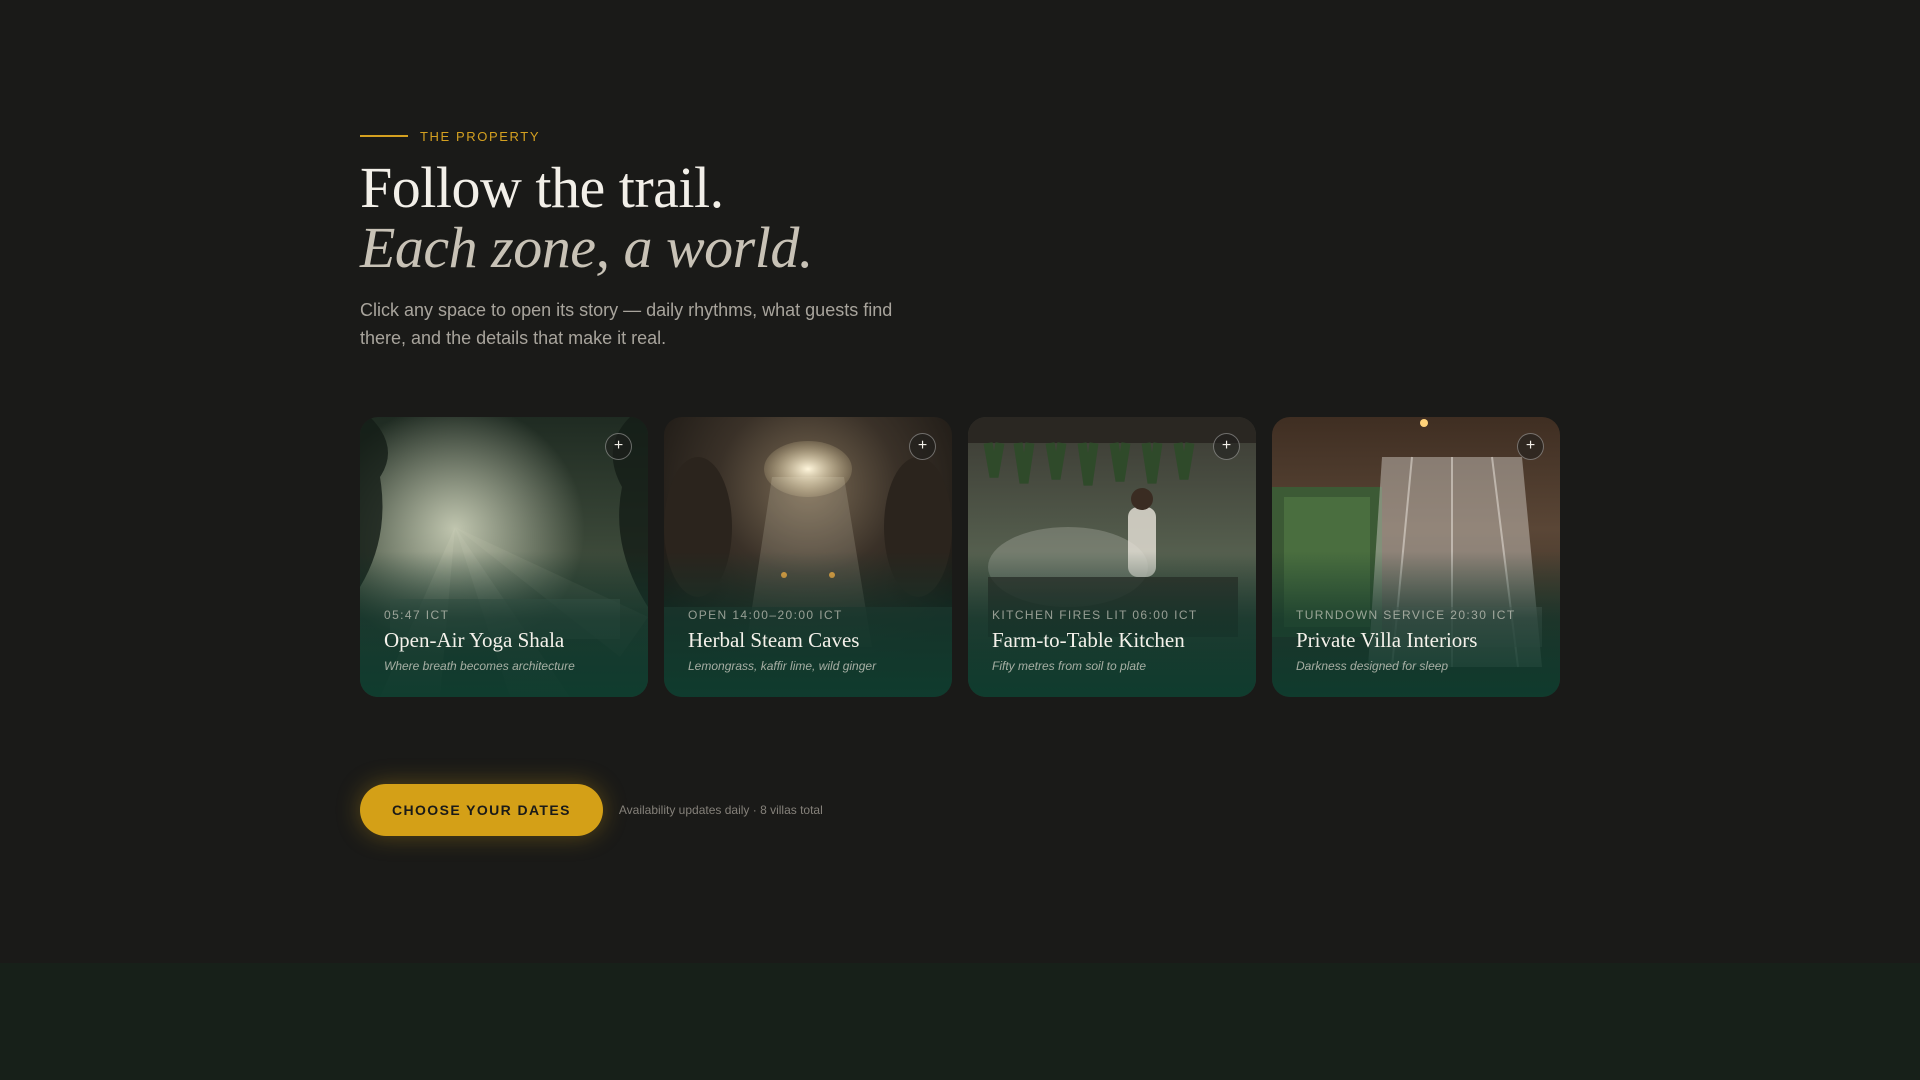 Image resolution: width=1920 pixels, height=1080 pixels. I want to click on card-meta: Turndown service 20:30 ICT, so click(1406, 615).